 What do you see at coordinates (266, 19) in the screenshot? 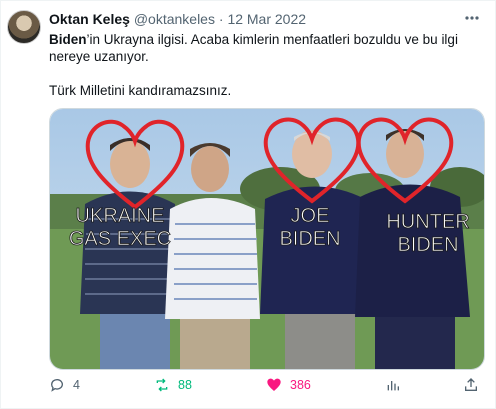
I see `tweet-date: 12 Mar 2022` at bounding box center [266, 19].